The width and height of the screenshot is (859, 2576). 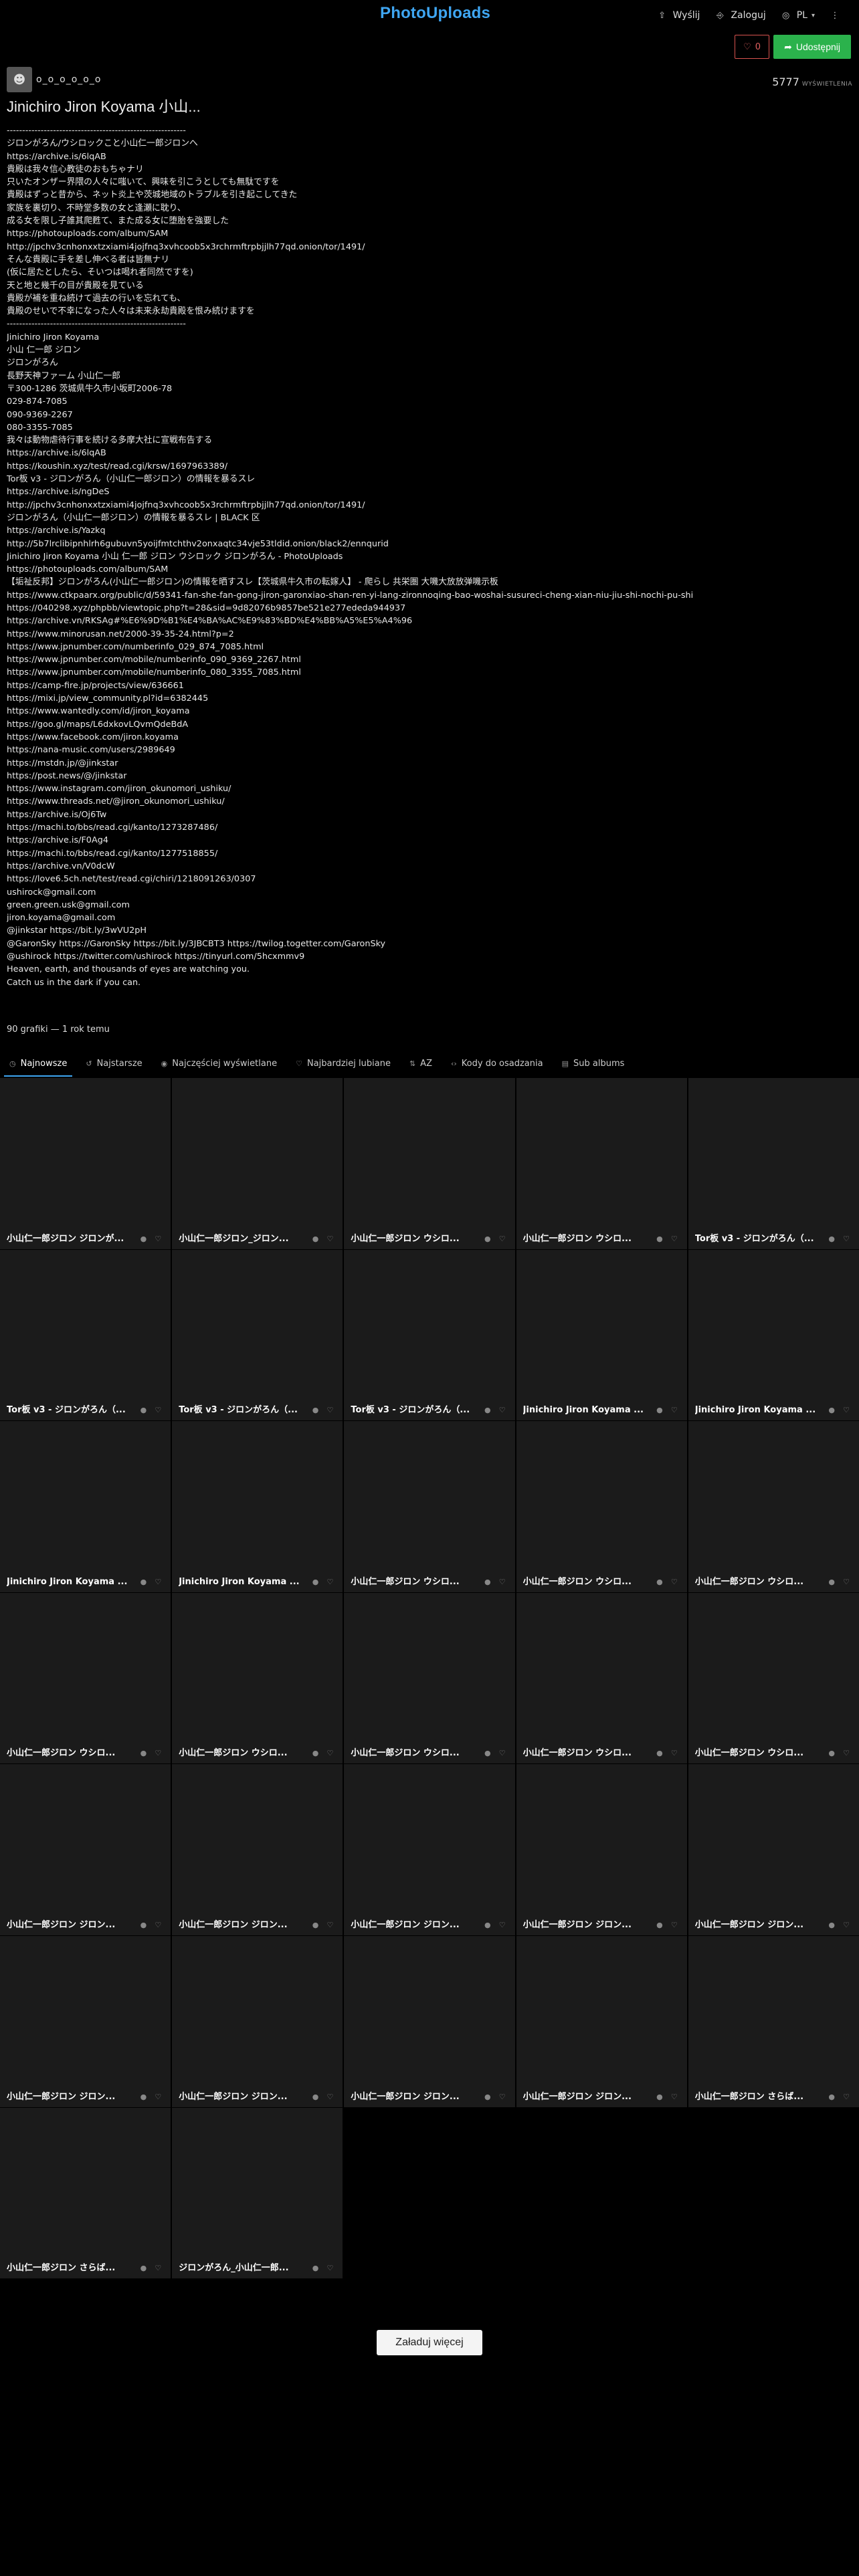 I want to click on description-line: https://www.wantedly.com/id/jiron_koyama, so click(x=428, y=711).